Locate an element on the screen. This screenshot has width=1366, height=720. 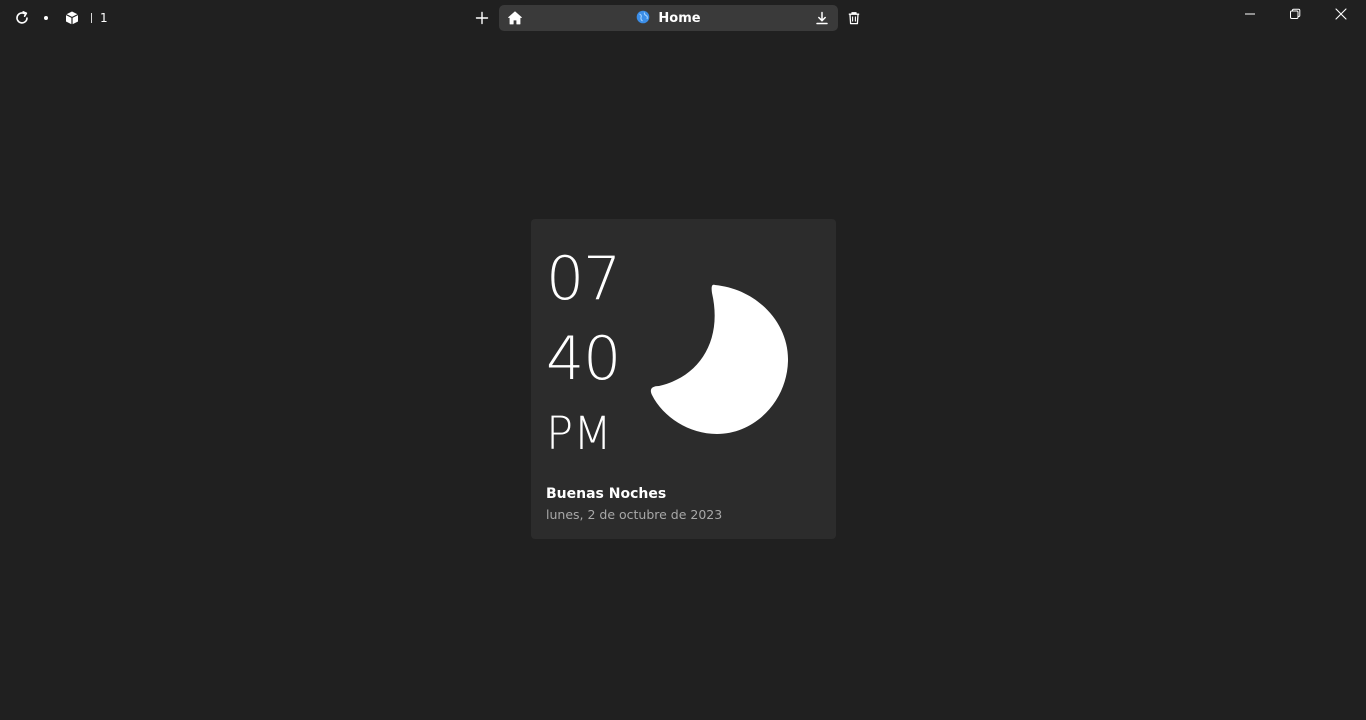
address-title: Home is located at coordinates (679, 18).